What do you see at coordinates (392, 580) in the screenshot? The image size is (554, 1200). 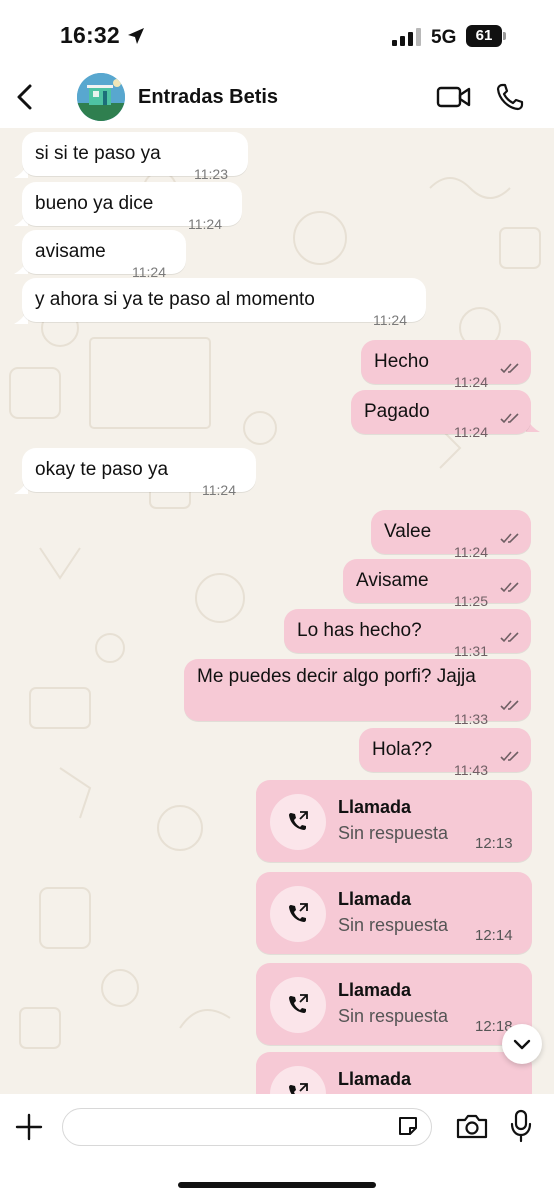 I see `message-text: Avisame` at bounding box center [392, 580].